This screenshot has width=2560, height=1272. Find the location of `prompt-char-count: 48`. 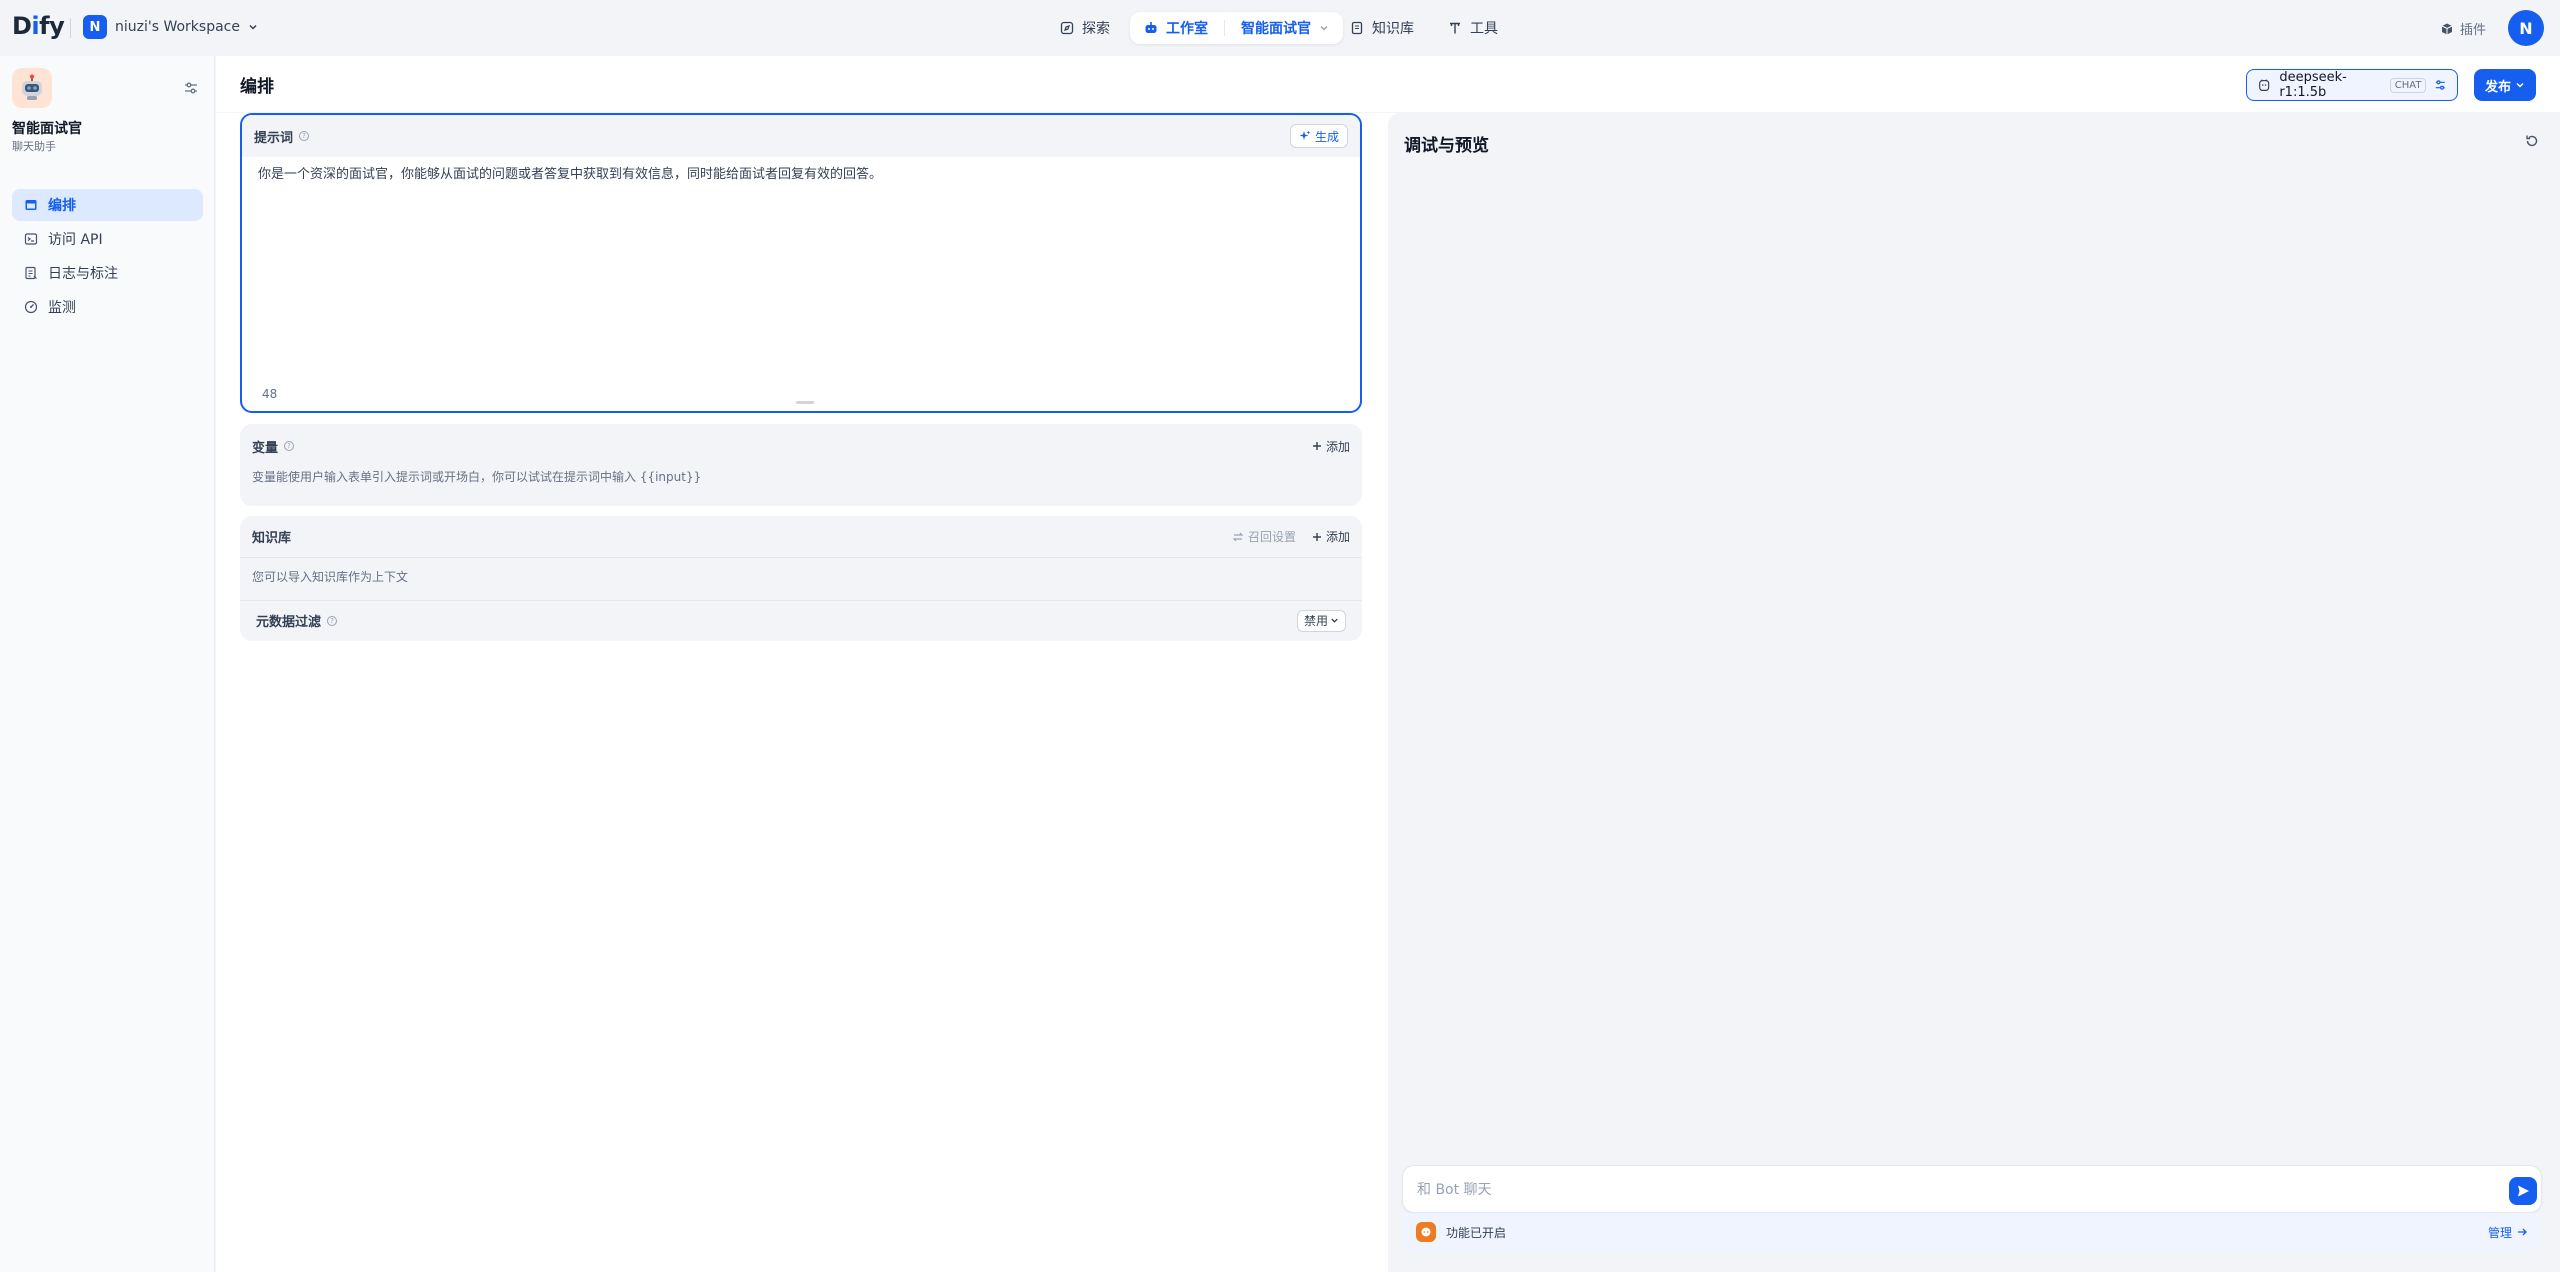

prompt-char-count: 48 is located at coordinates (270, 394).